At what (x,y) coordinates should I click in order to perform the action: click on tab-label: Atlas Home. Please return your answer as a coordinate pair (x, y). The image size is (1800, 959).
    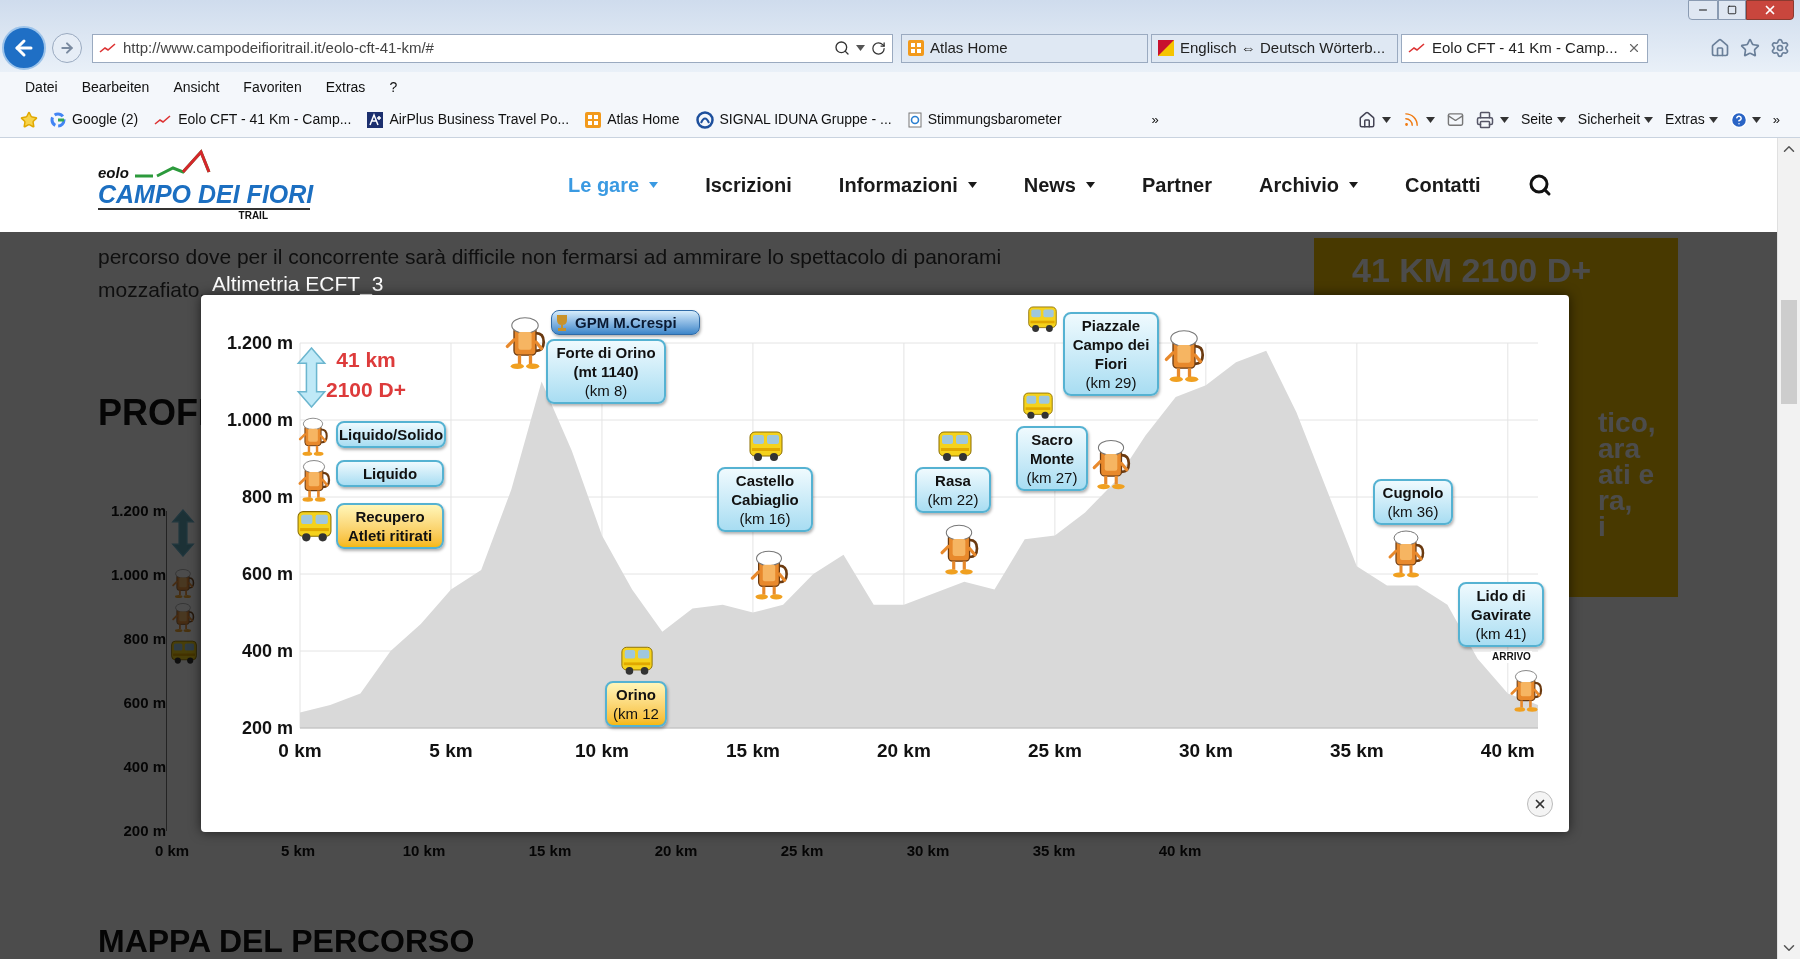
    Looking at the image, I should click on (969, 47).